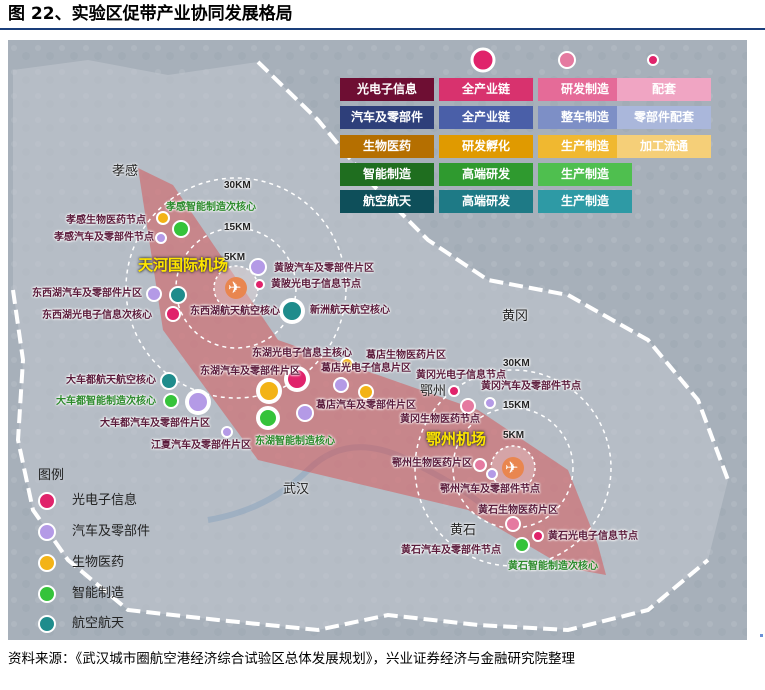 This screenshot has height=690, width=765. What do you see at coordinates (98, 623) in the screenshot?
I see `legend-label: 航空航天` at bounding box center [98, 623].